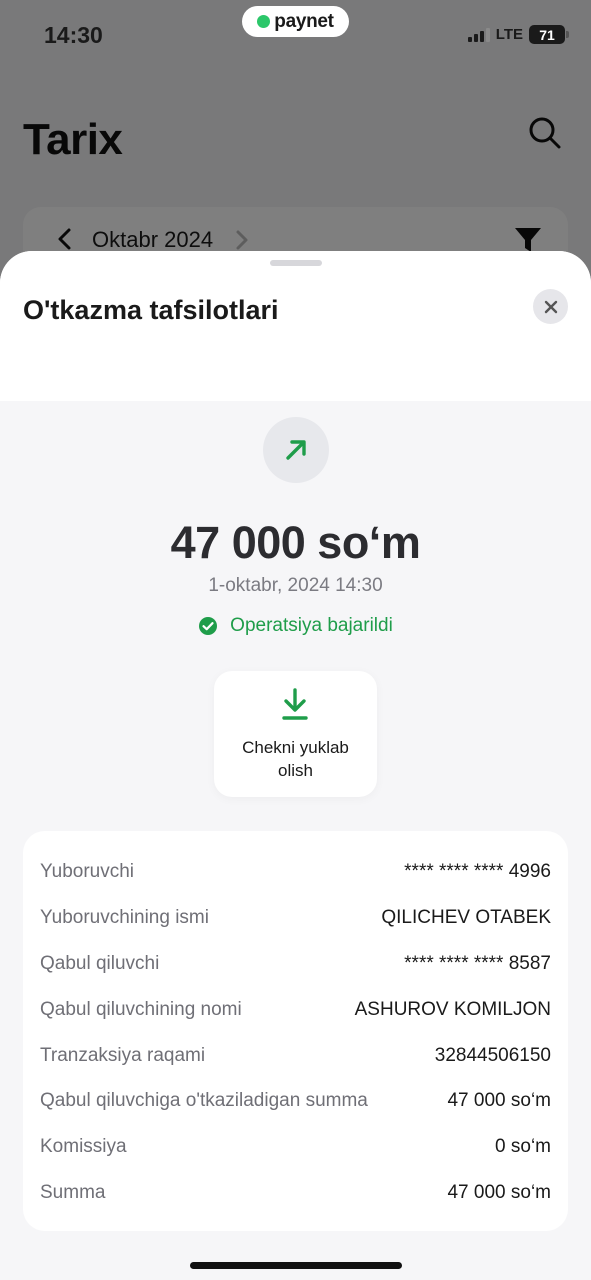 Image resolution: width=591 pixels, height=1280 pixels. Describe the element at coordinates (100, 963) in the screenshot. I see `details-label: Qabul qiluvchi` at that location.